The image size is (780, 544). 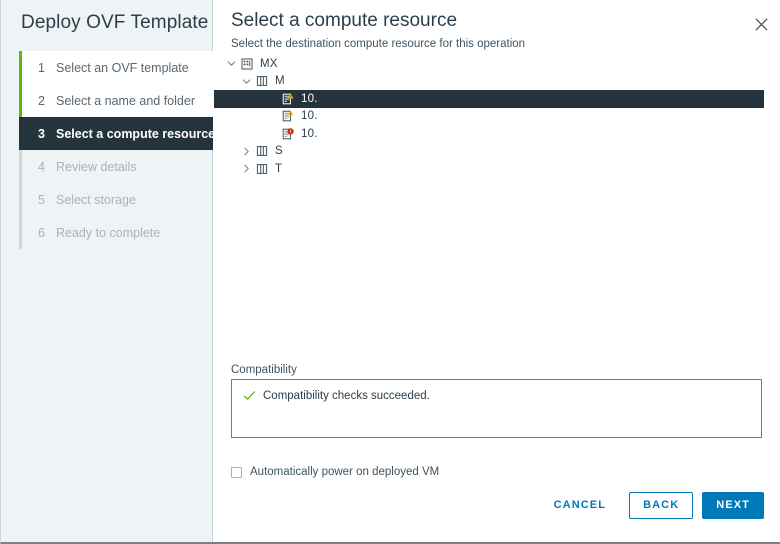 I want to click on tree-node: S, so click(x=497, y=152).